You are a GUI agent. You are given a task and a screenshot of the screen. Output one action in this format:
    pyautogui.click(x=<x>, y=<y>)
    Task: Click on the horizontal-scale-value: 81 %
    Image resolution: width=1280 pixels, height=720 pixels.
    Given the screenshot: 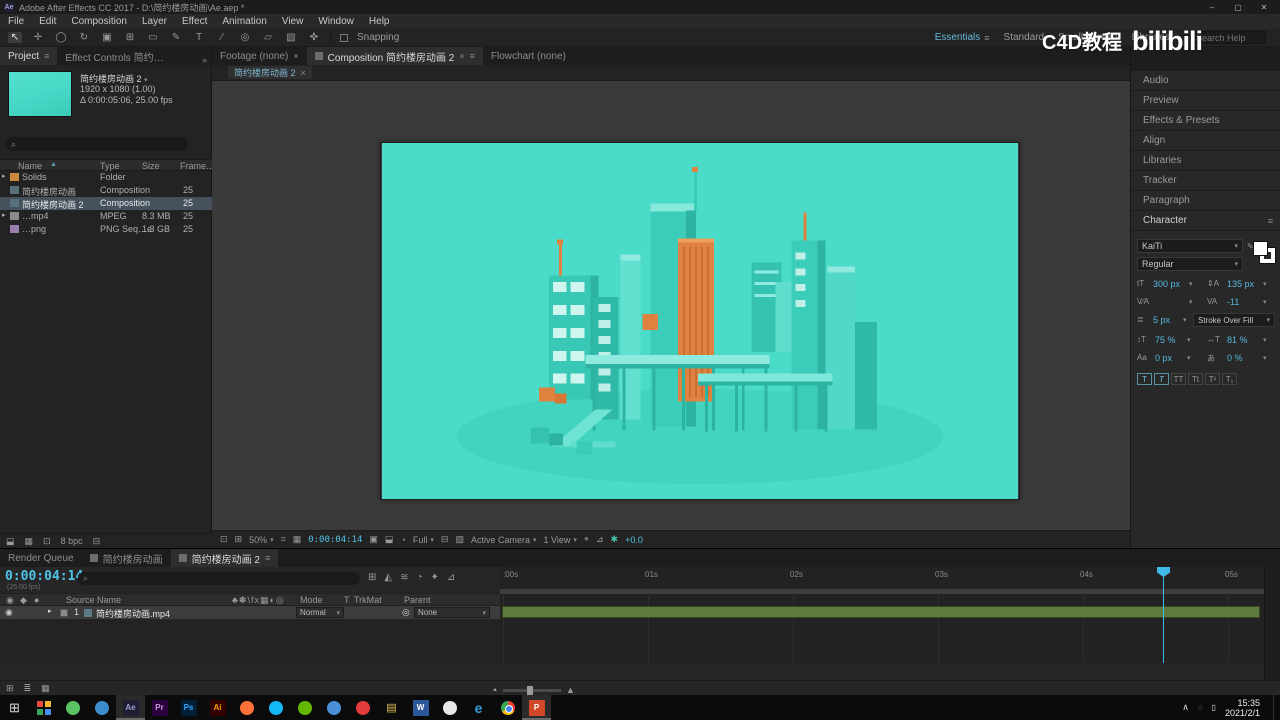 What is the action you would take?
    pyautogui.click(x=1237, y=340)
    